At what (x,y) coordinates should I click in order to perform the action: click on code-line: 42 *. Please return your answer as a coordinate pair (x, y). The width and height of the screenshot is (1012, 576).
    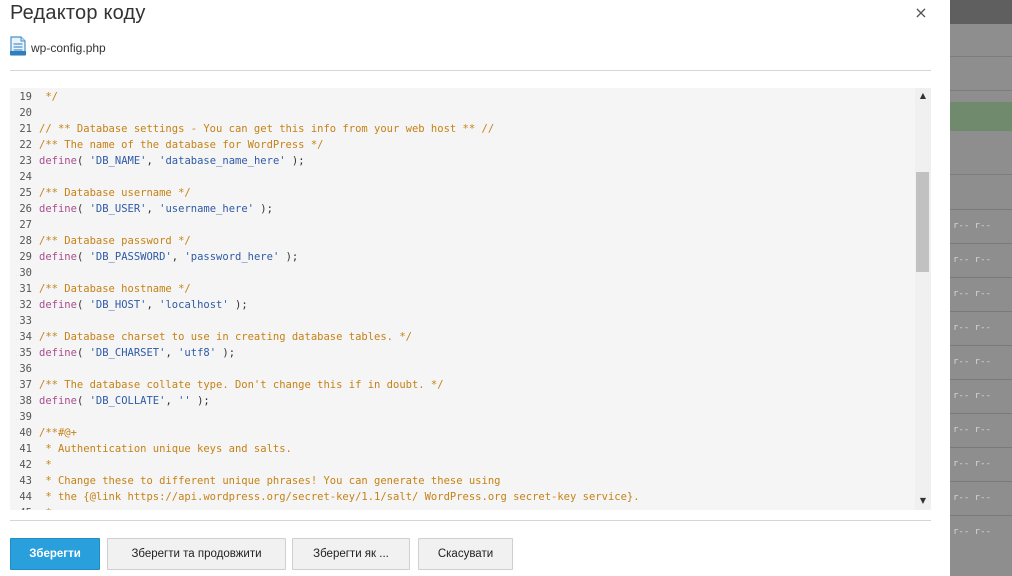
    Looking at the image, I should click on (462, 465).